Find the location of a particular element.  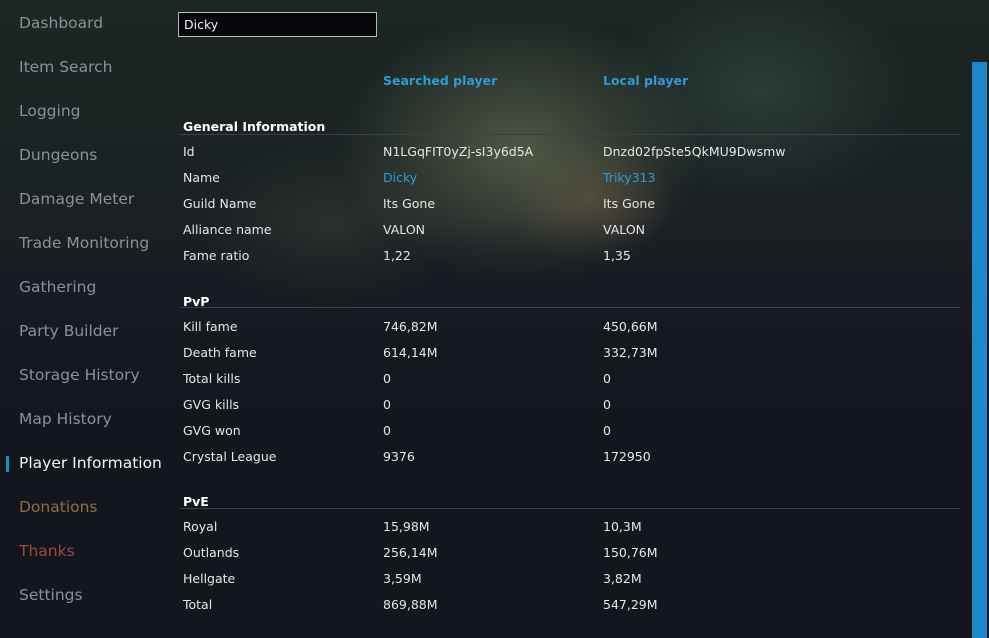

column-header-searched-player: Searched player is located at coordinates (440, 80).